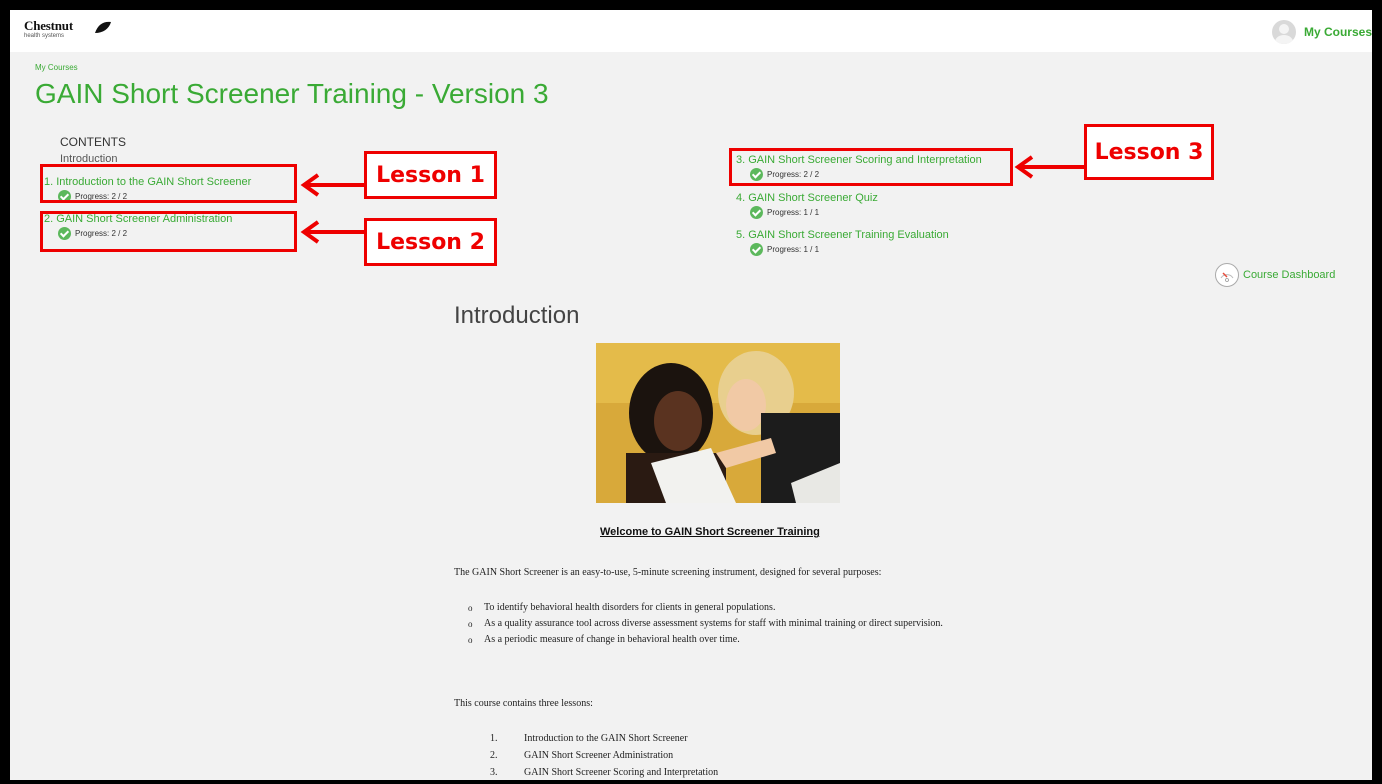 The image size is (1382, 784). I want to click on list-number: 2., so click(494, 755).